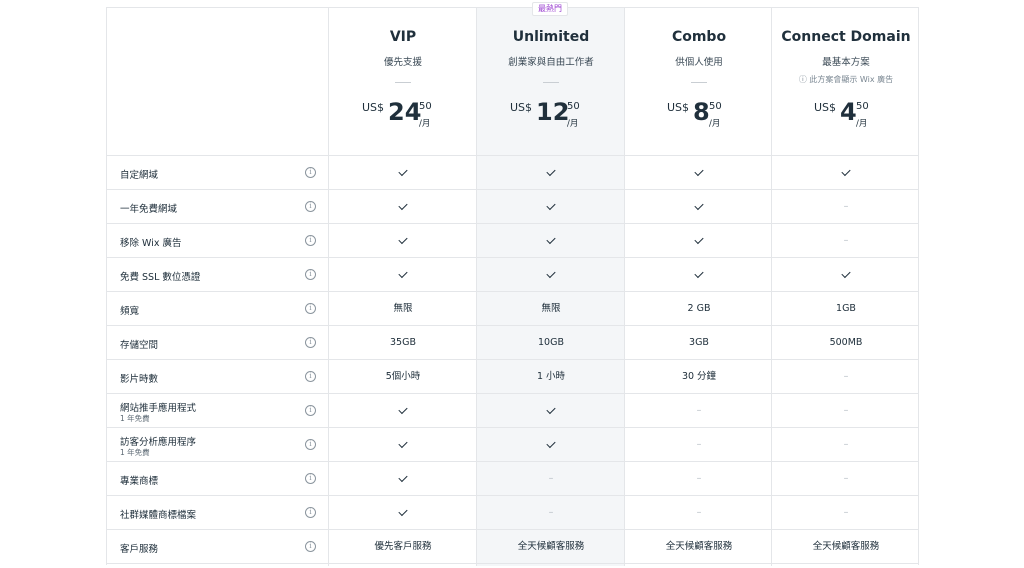 The height and width of the screenshot is (568, 1024). I want to click on feature-value: 優先客戶服務, so click(403, 546).